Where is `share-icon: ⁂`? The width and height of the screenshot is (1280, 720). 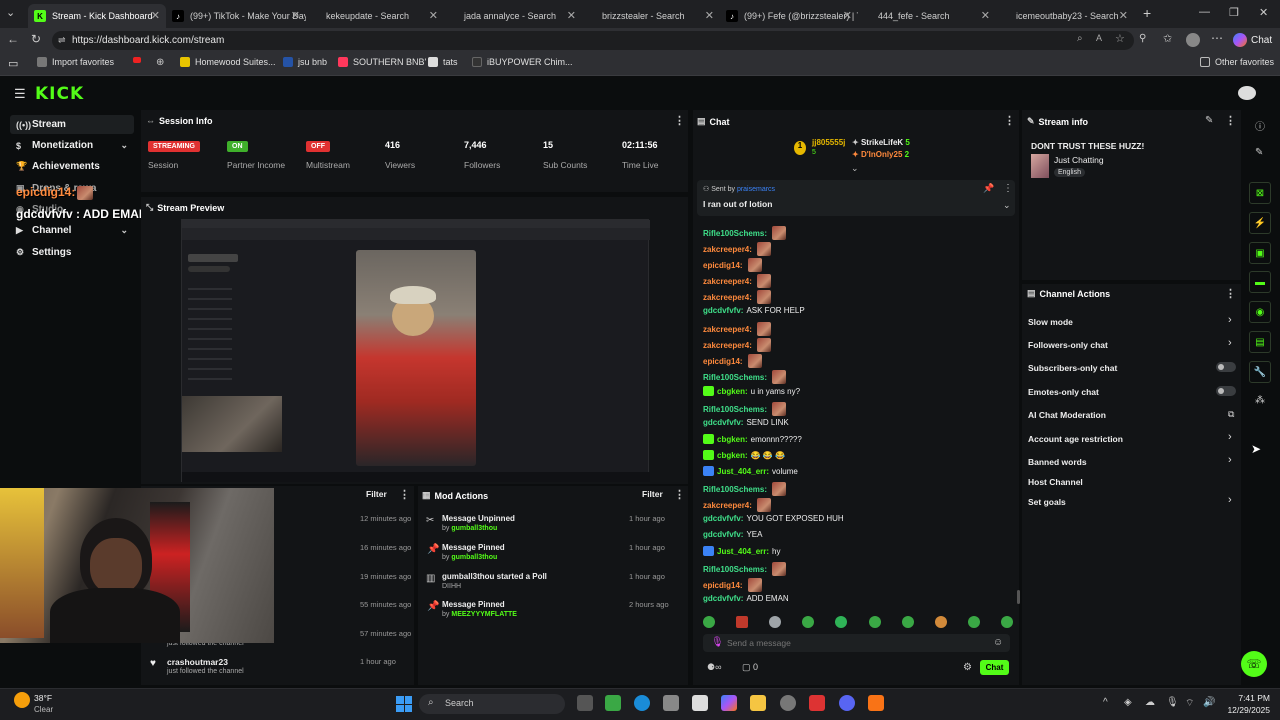
share-icon: ⁂ is located at coordinates (1260, 400).